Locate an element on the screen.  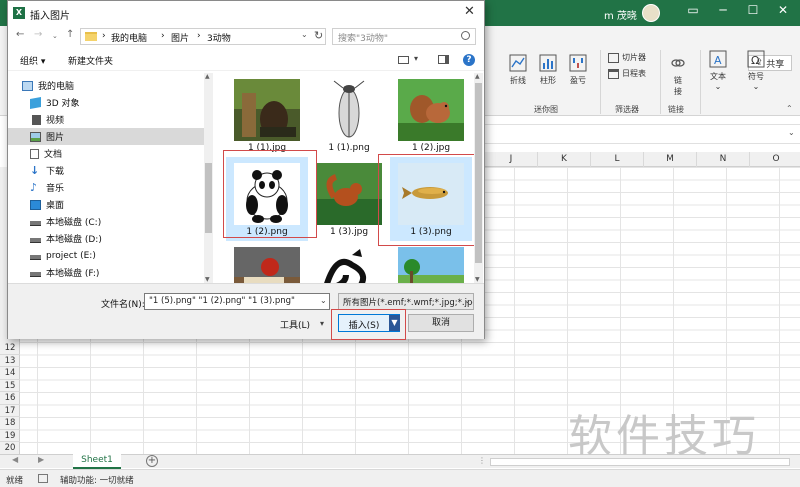
sparkline-column-button: 柱形 is located at coordinates (548, 70).